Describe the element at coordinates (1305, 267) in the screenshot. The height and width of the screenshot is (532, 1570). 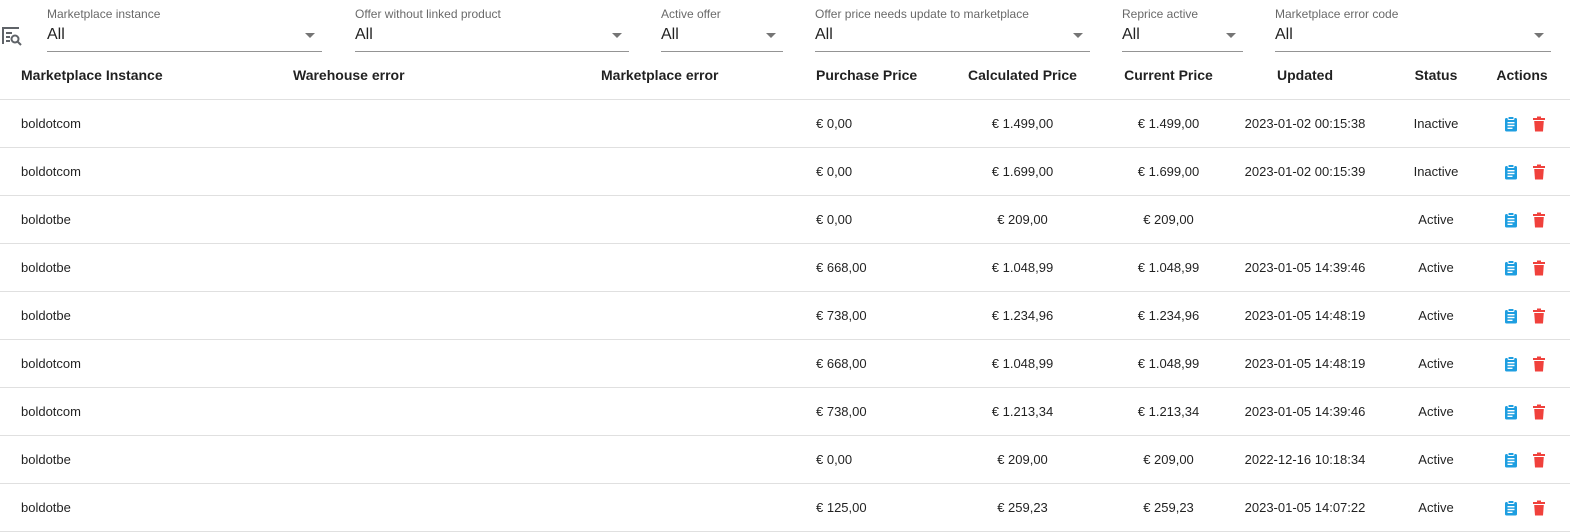
I see `cell-updated: 2023-01-05 14:39:46` at that location.